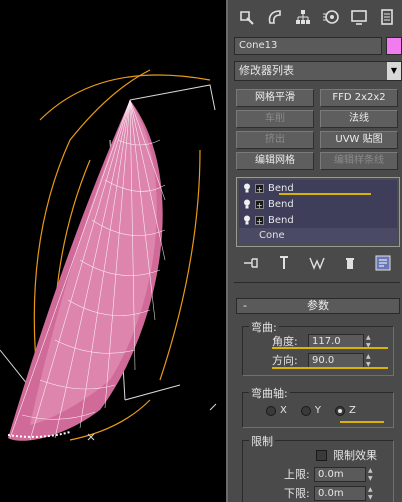  Describe the element at coordinates (266, 70) in the screenshot. I see `modifier-list-label: 修改器列表` at that location.